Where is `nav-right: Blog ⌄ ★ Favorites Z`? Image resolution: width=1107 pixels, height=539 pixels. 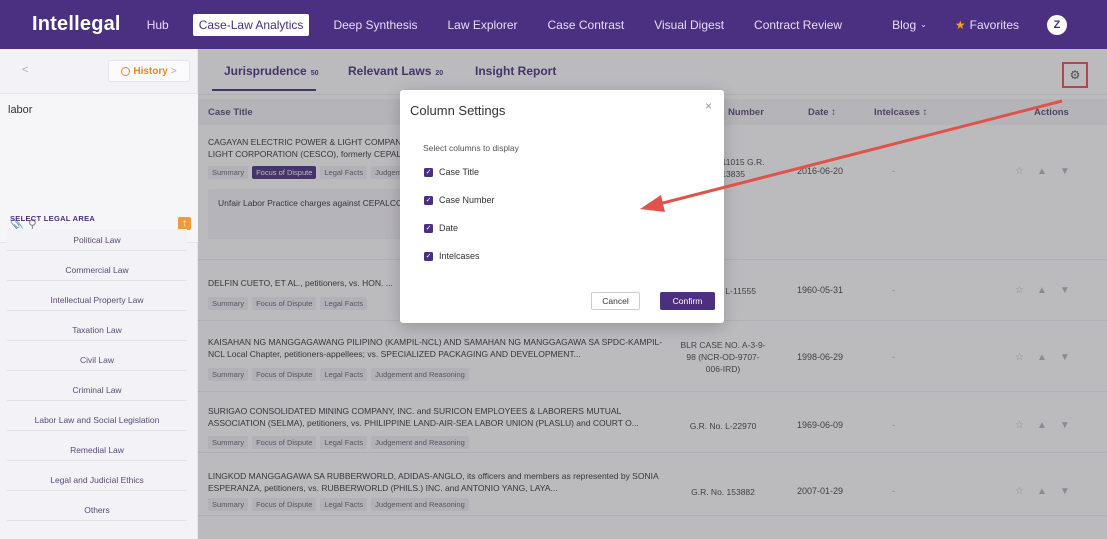 nav-right: Blog ⌄ ★ Favorites Z is located at coordinates (999, 24).